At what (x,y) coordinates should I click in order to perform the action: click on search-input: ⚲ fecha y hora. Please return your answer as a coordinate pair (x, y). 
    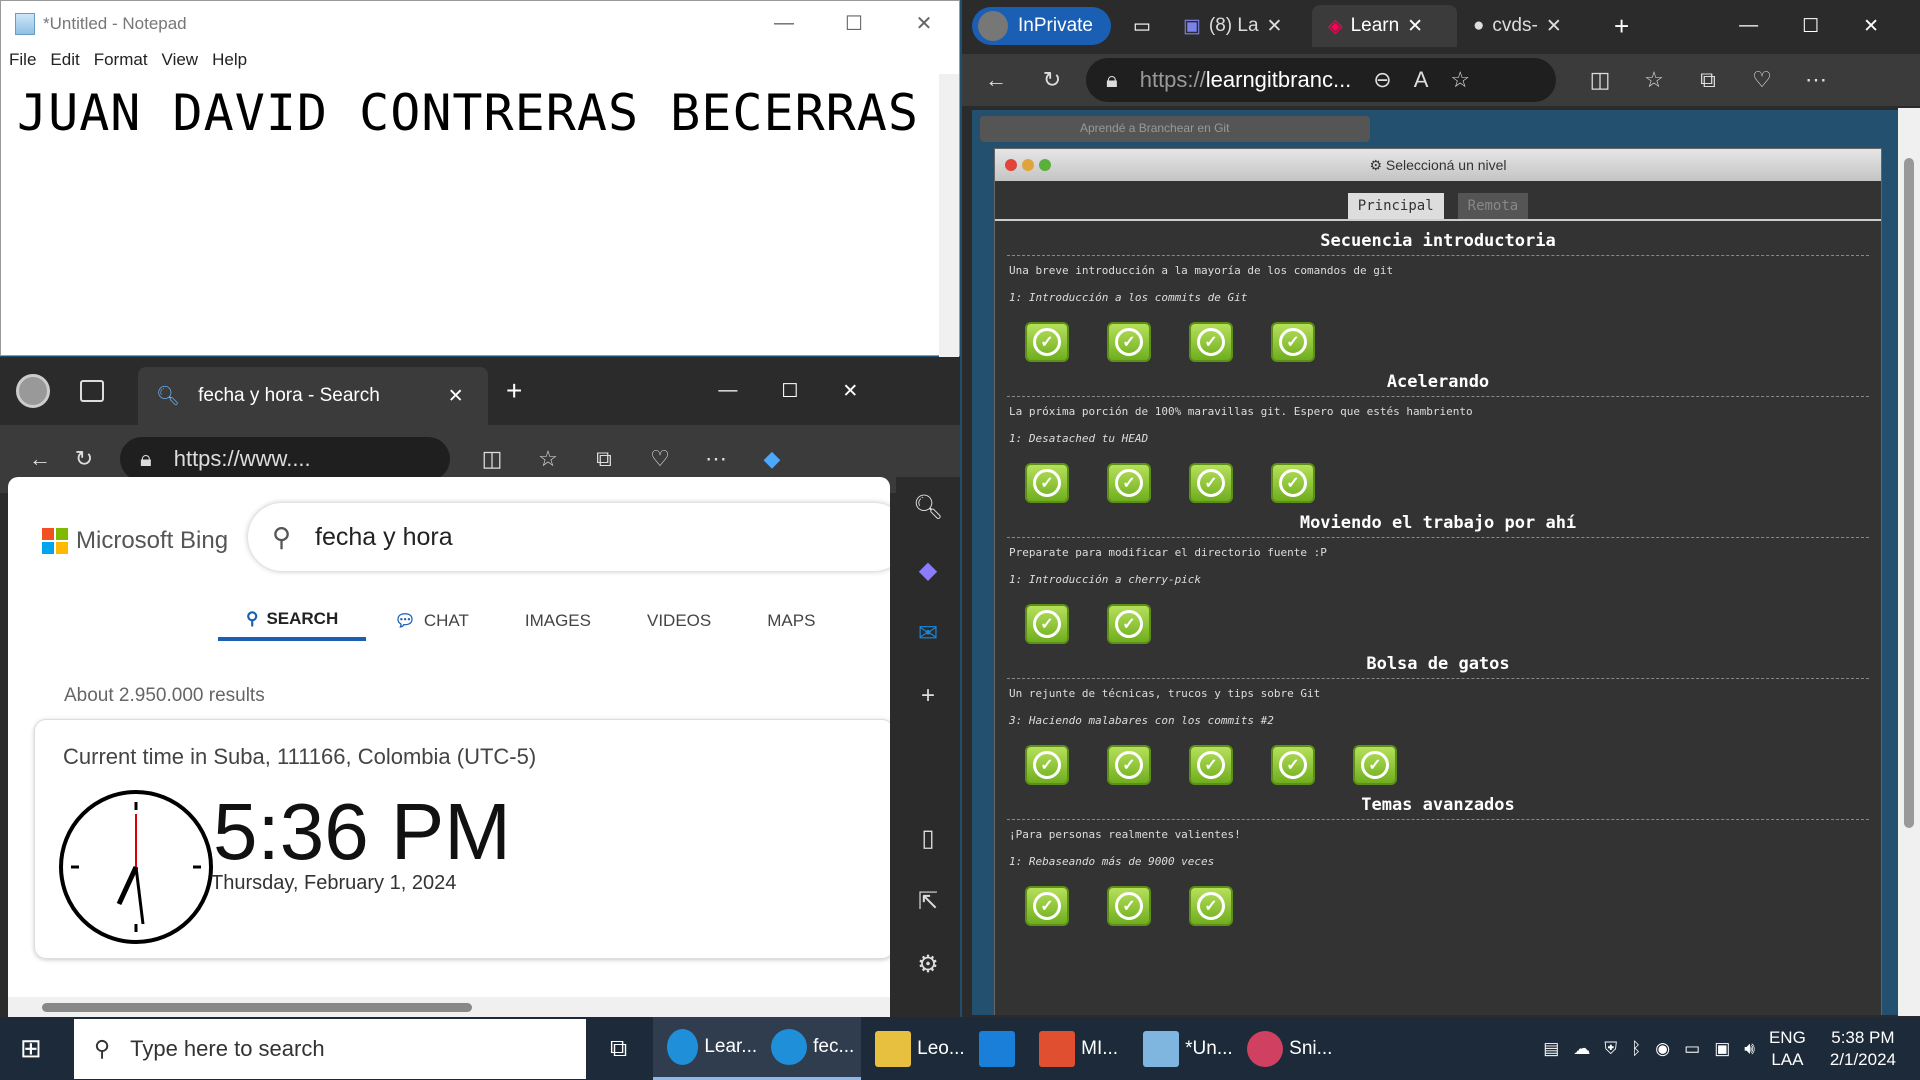
    Looking at the image, I should click on (569, 537).